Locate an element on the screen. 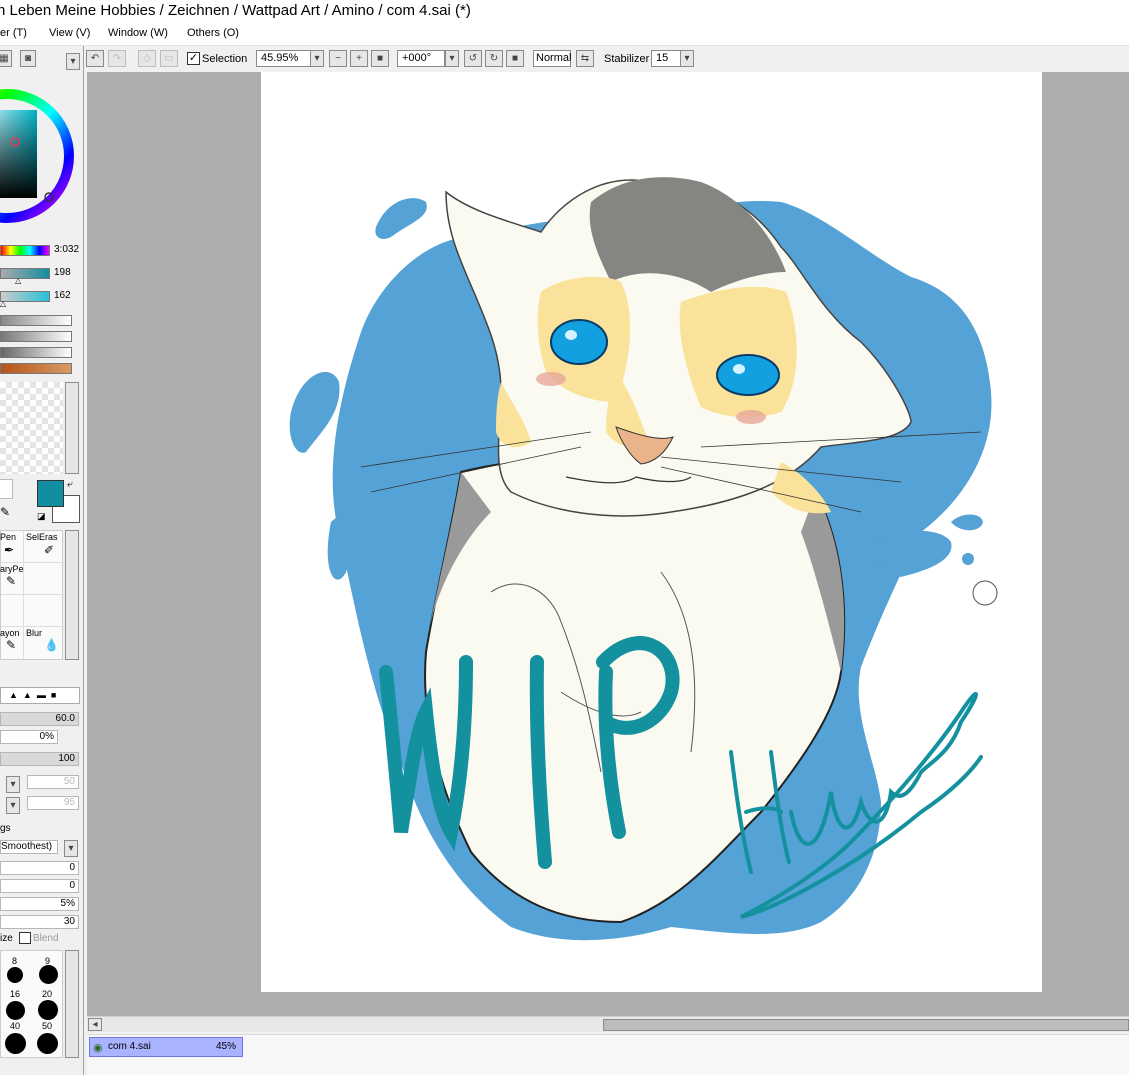  panel-dropdown-icon: ▾ is located at coordinates (73, 61).